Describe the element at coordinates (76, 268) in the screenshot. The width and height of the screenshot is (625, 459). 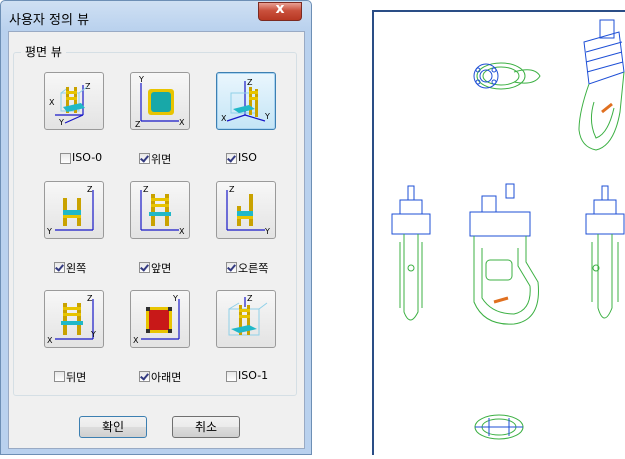
I see `left-label: 왼쪽` at that location.